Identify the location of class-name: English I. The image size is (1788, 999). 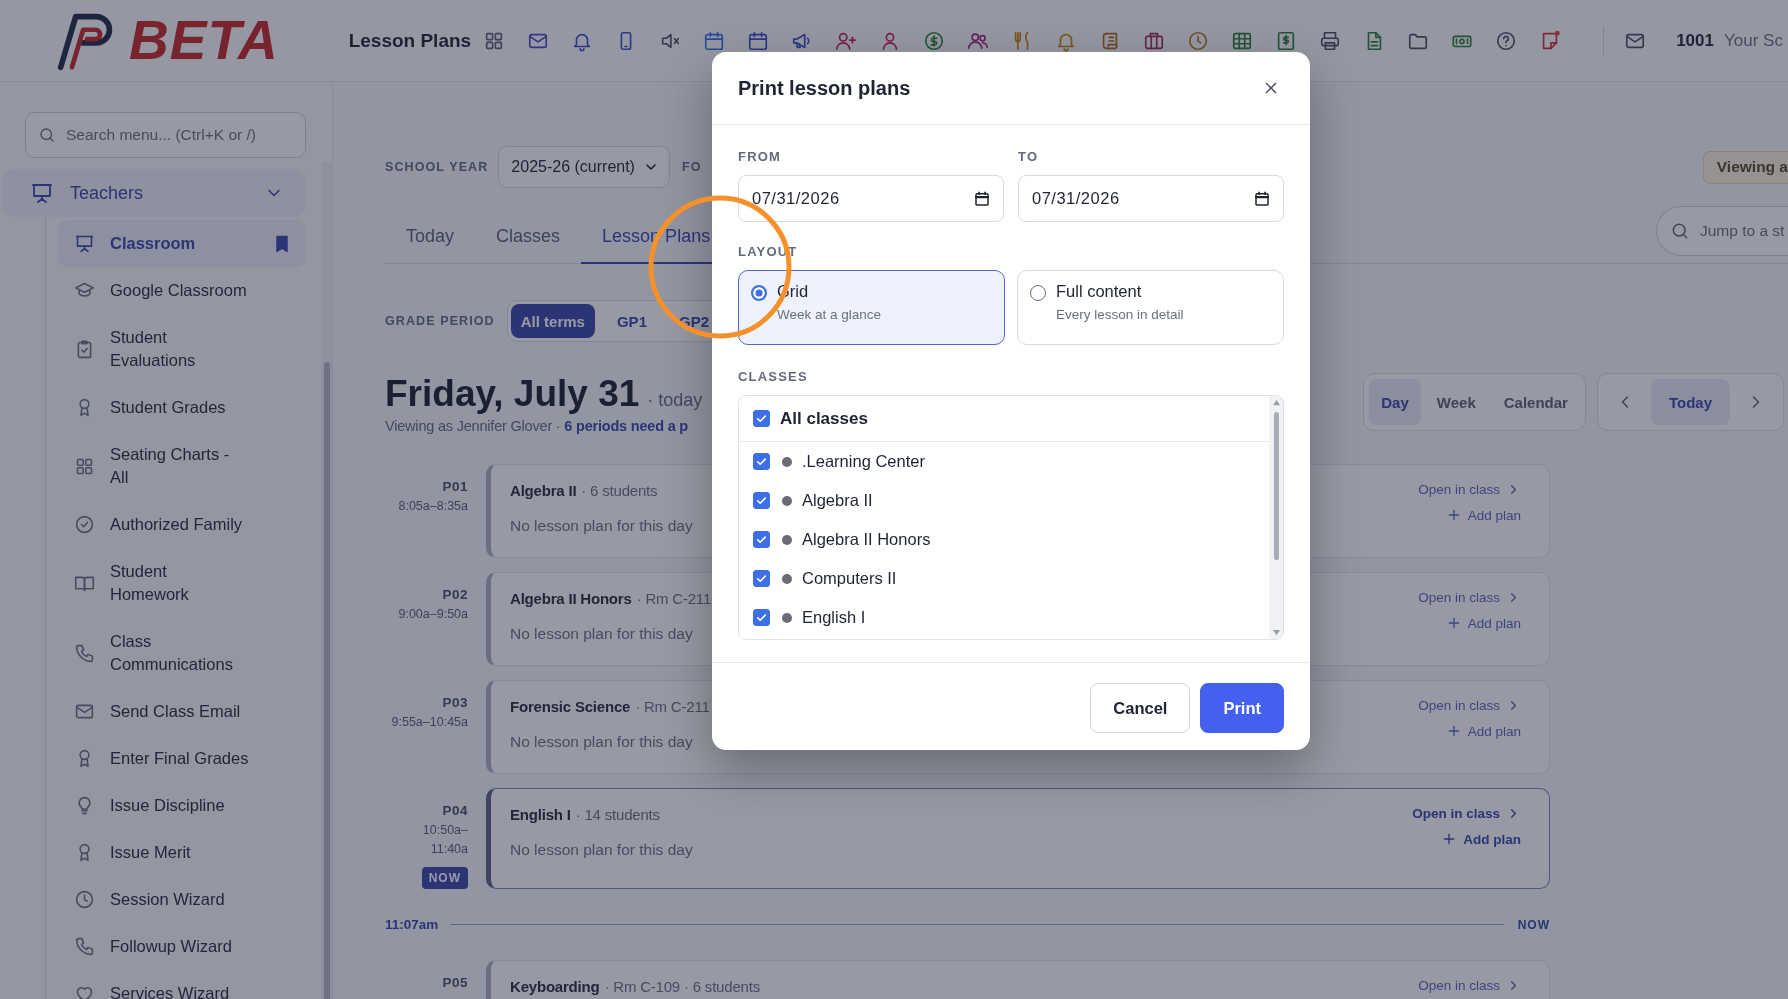
(834, 617).